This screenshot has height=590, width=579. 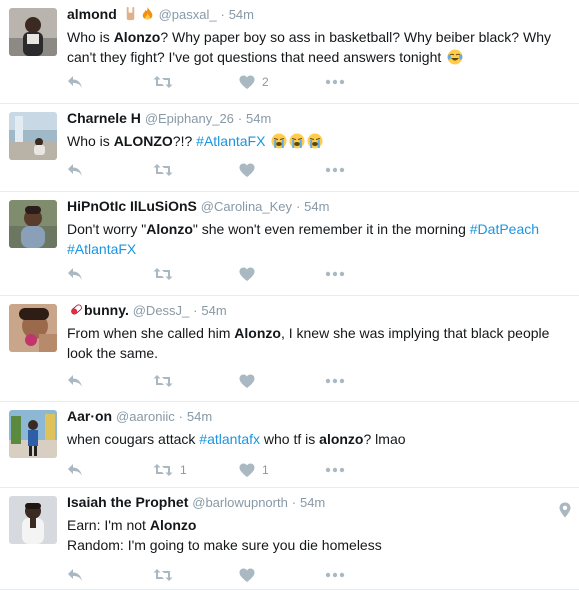 I want to click on tweet-actions: 2, so click(x=239, y=82).